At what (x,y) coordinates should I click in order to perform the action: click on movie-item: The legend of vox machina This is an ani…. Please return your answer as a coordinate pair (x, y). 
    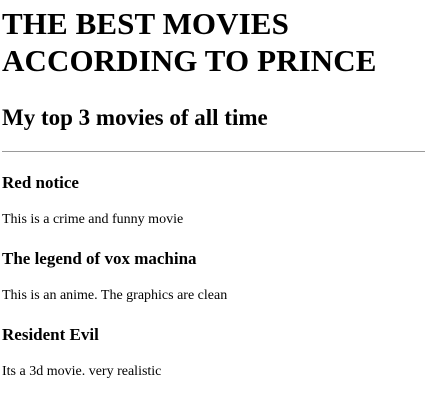
    Looking at the image, I should click on (214, 276).